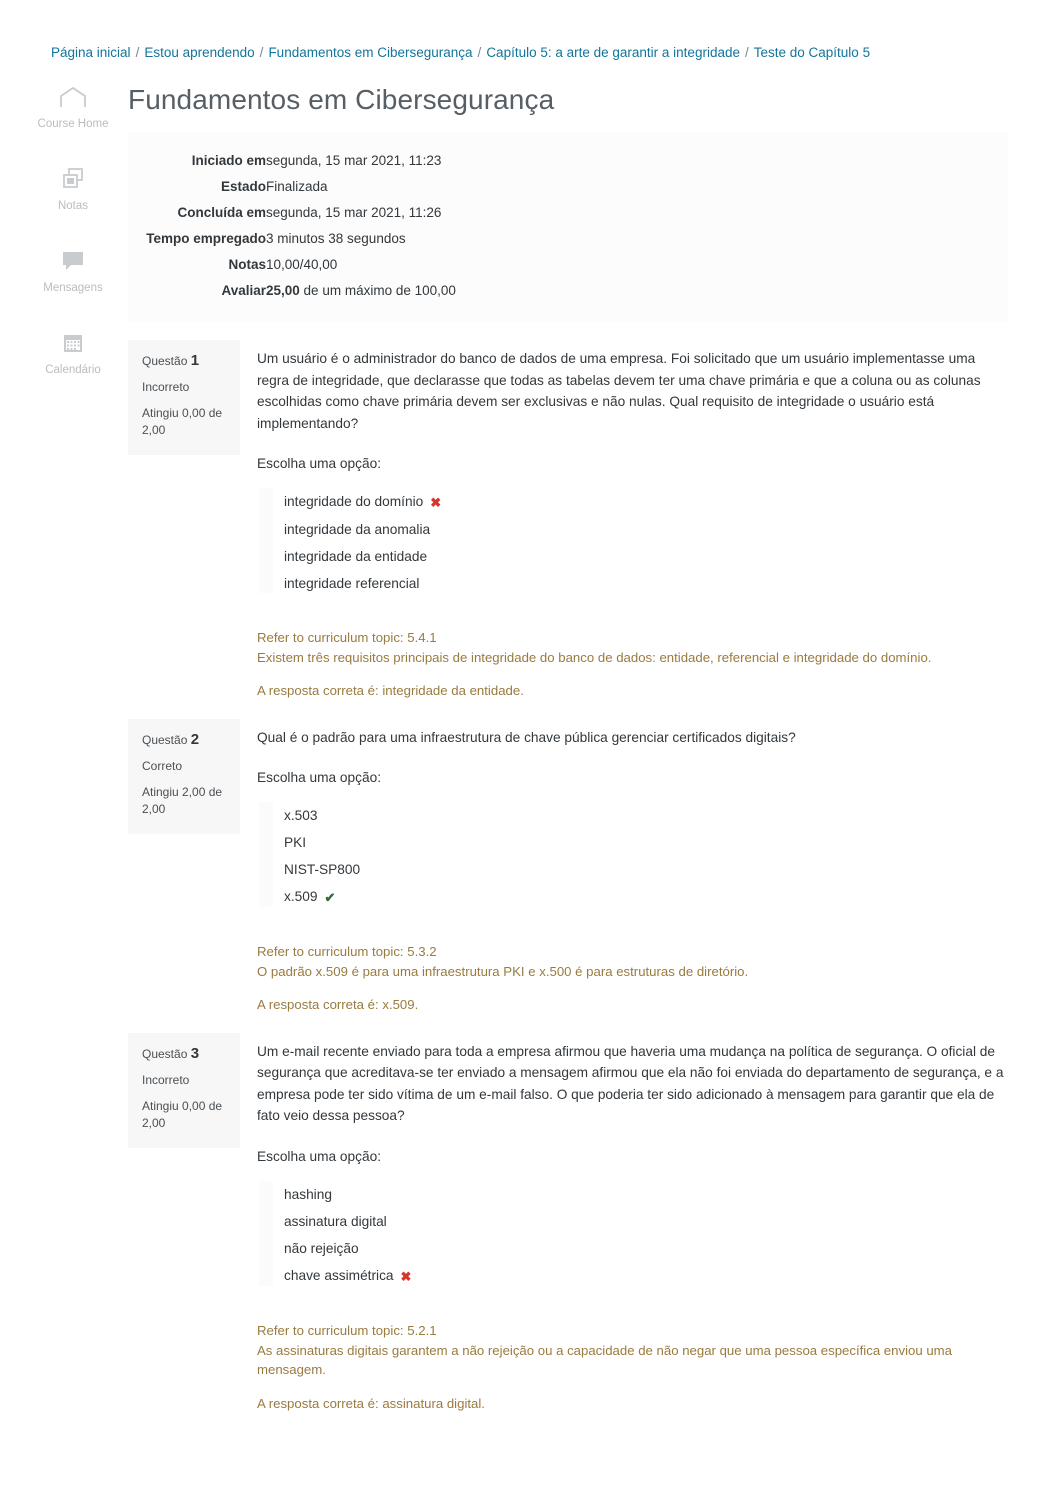  Describe the element at coordinates (182, 800) in the screenshot. I see `question-mark: Atingiu 2,00 de 2,00` at that location.